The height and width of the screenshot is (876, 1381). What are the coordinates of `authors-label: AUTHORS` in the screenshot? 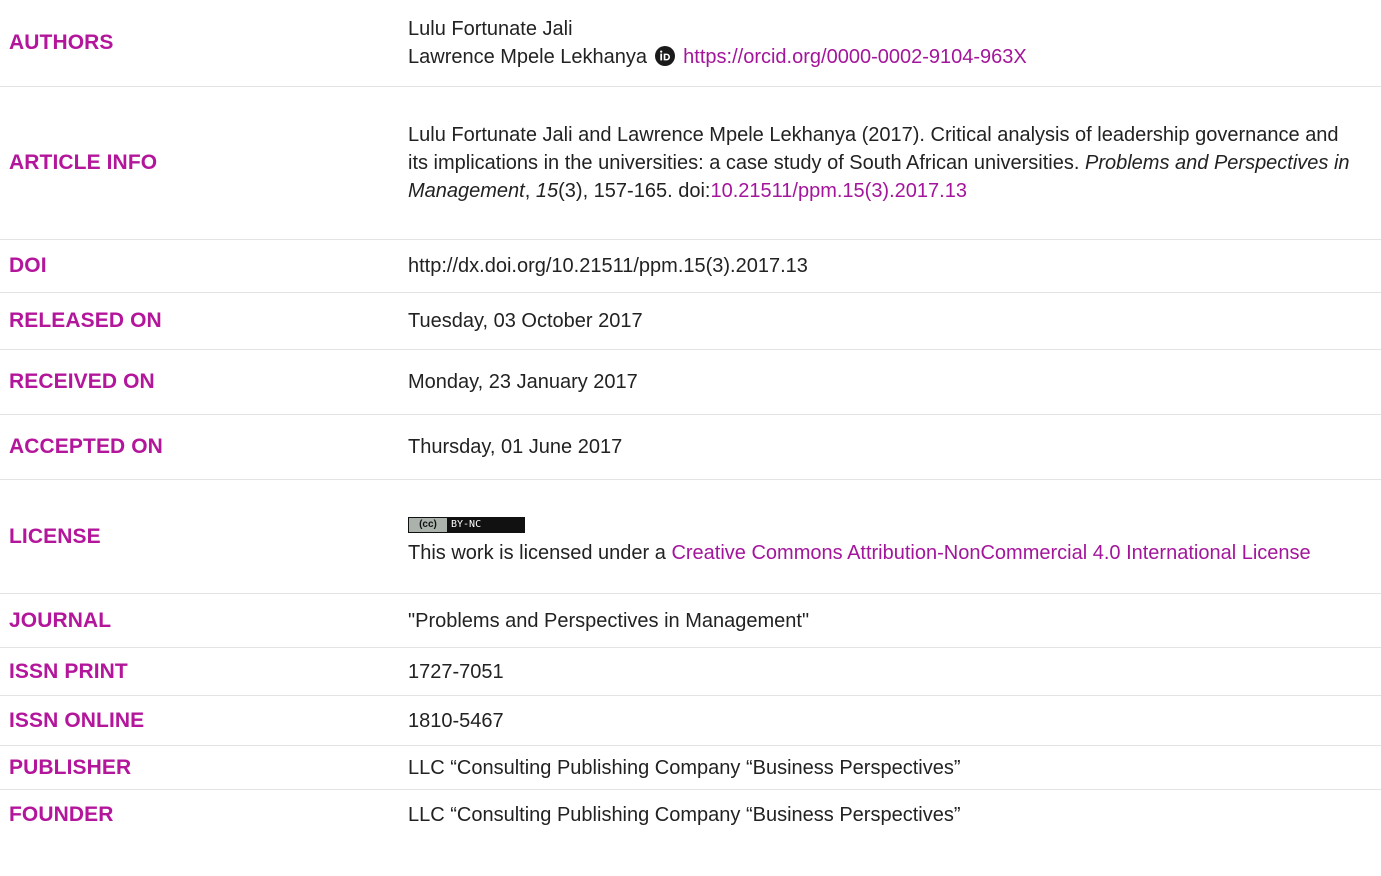 It's located at (61, 42).